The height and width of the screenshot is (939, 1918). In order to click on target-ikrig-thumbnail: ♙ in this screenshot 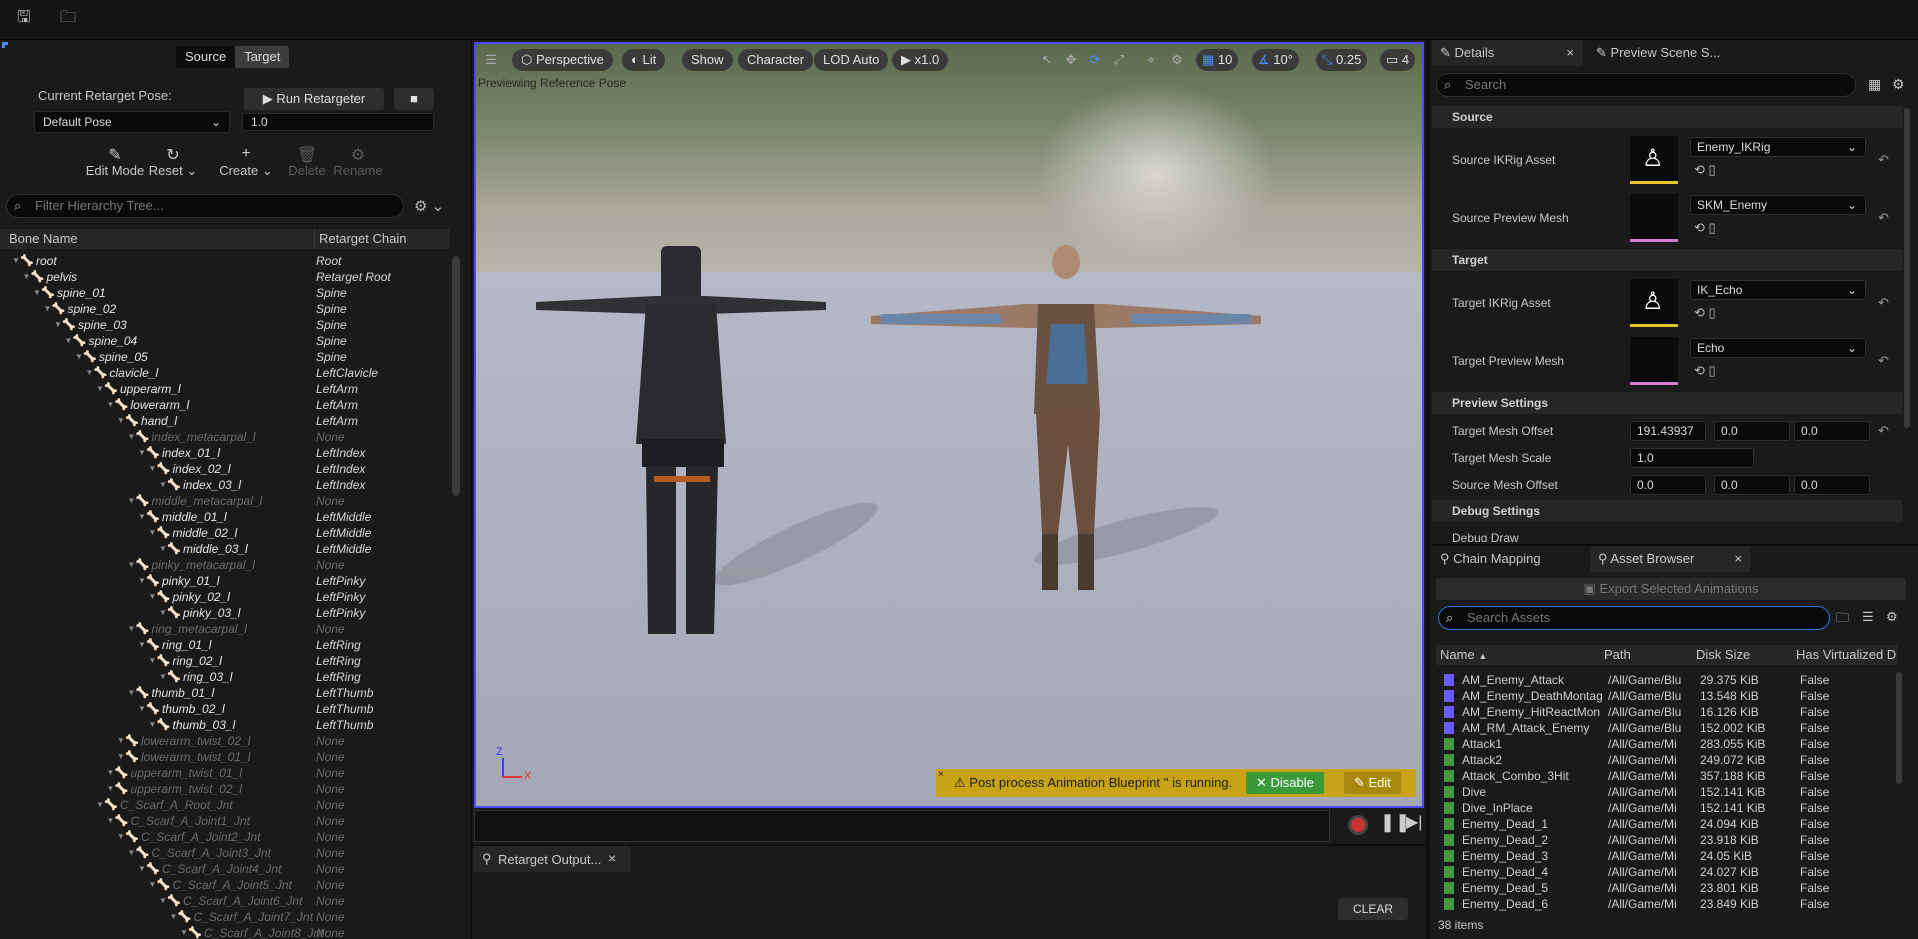, I will do `click(1654, 303)`.